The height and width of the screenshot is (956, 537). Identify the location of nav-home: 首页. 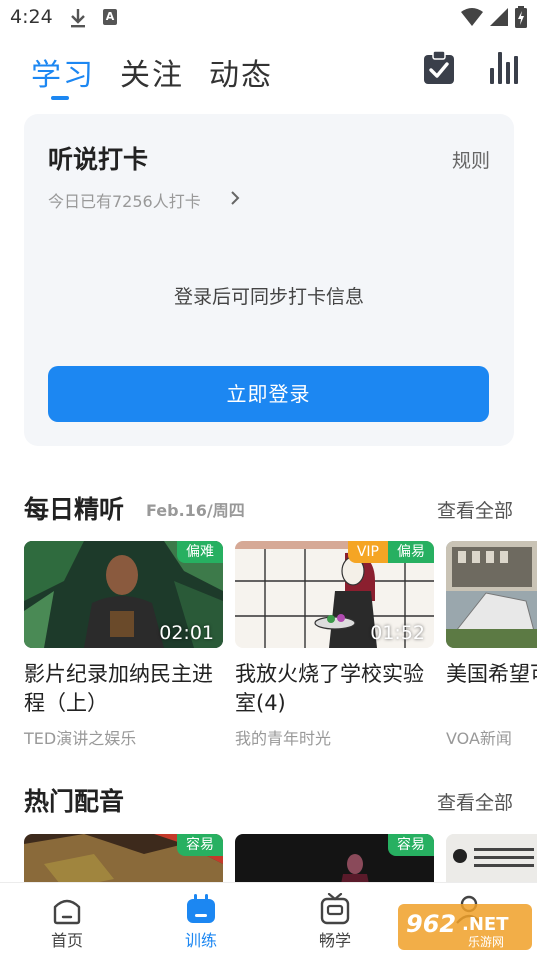
(67, 919).